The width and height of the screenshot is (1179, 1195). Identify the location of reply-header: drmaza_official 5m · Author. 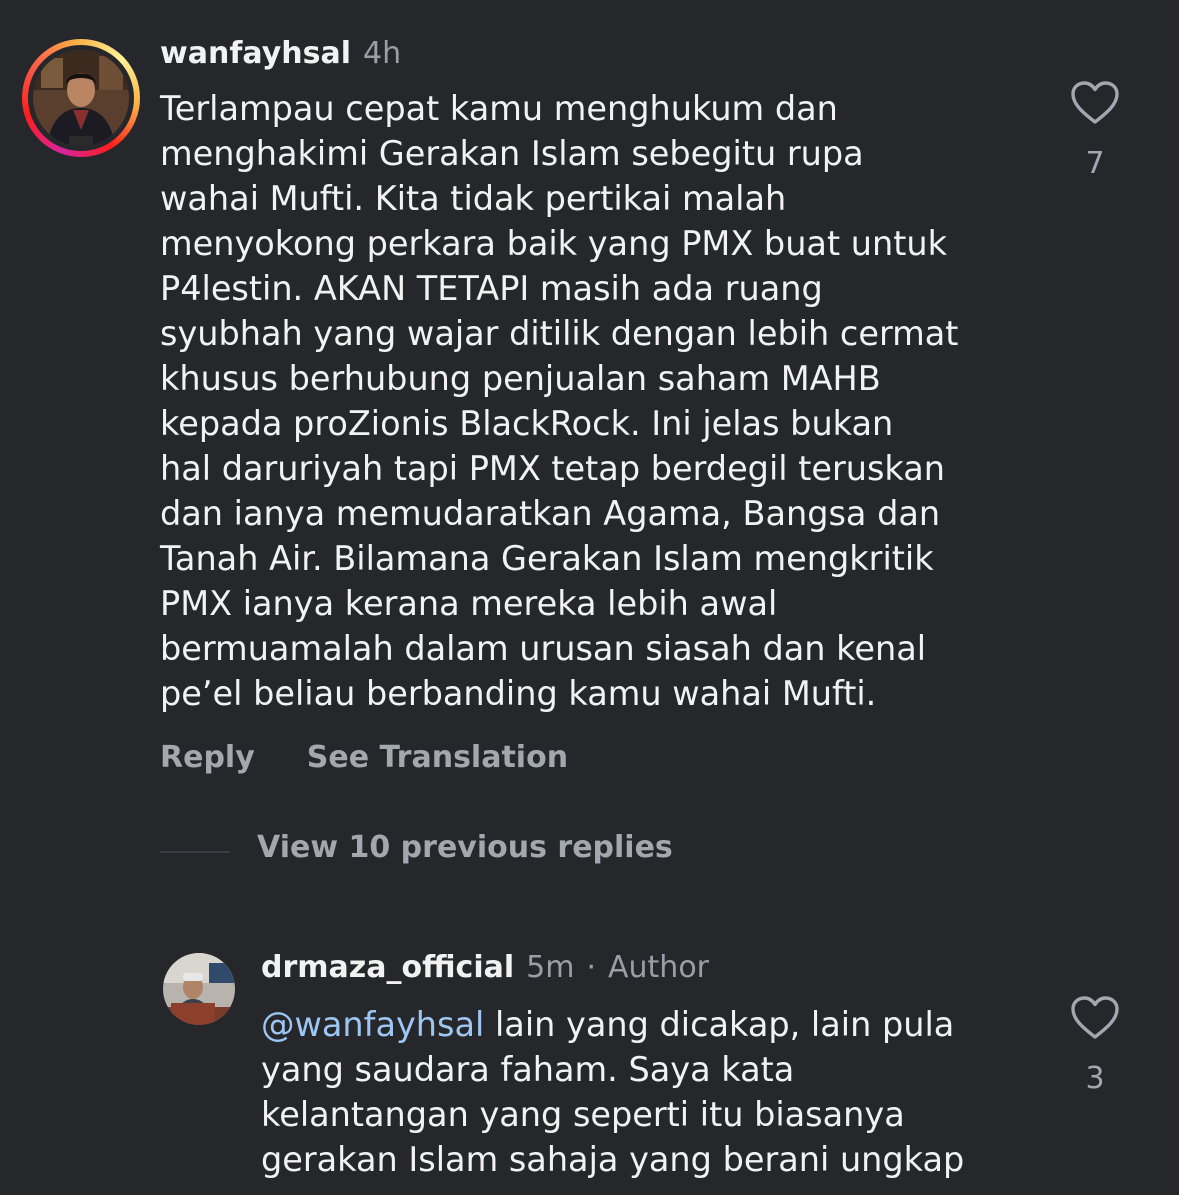
(485, 970).